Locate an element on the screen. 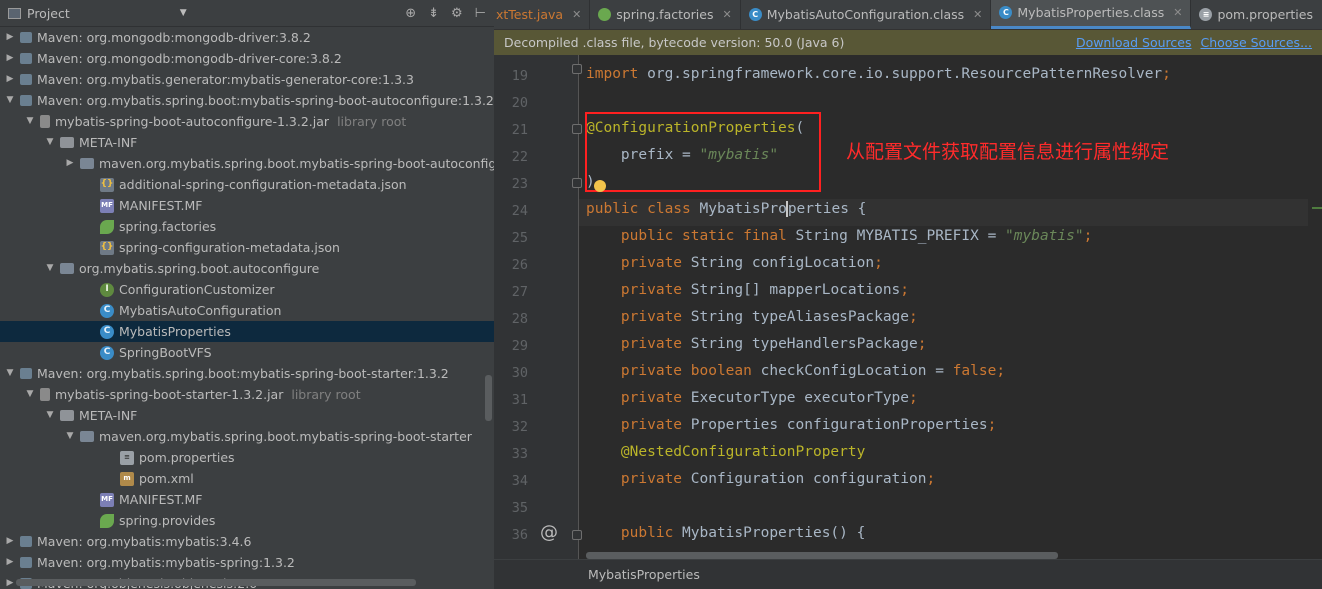  tree-item-label: spring-configuration-metadata.json is located at coordinates (229, 247).